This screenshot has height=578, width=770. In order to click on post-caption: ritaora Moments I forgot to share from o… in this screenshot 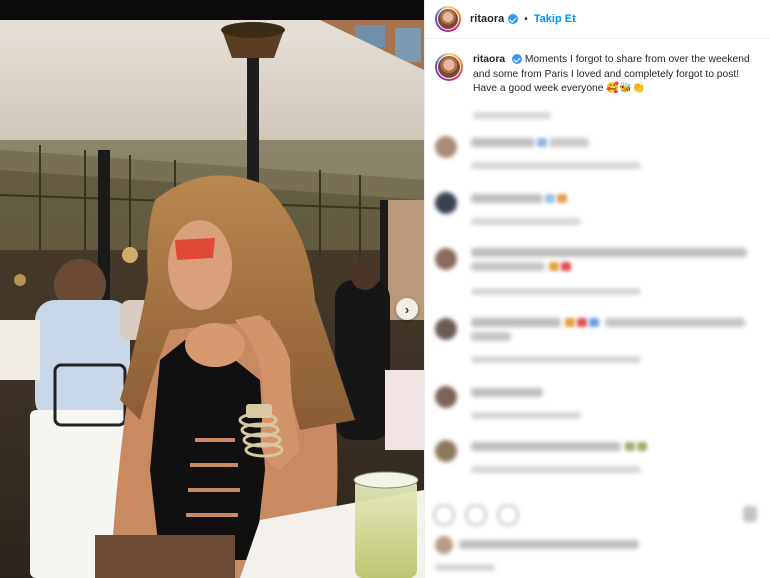, I will do `click(597, 68)`.